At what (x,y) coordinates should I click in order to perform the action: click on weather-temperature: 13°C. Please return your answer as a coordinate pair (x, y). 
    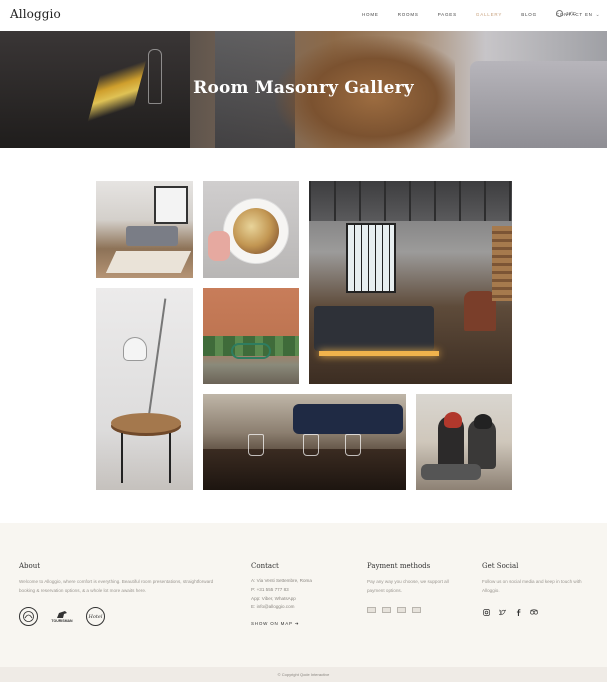
    Looking at the image, I should click on (571, 13).